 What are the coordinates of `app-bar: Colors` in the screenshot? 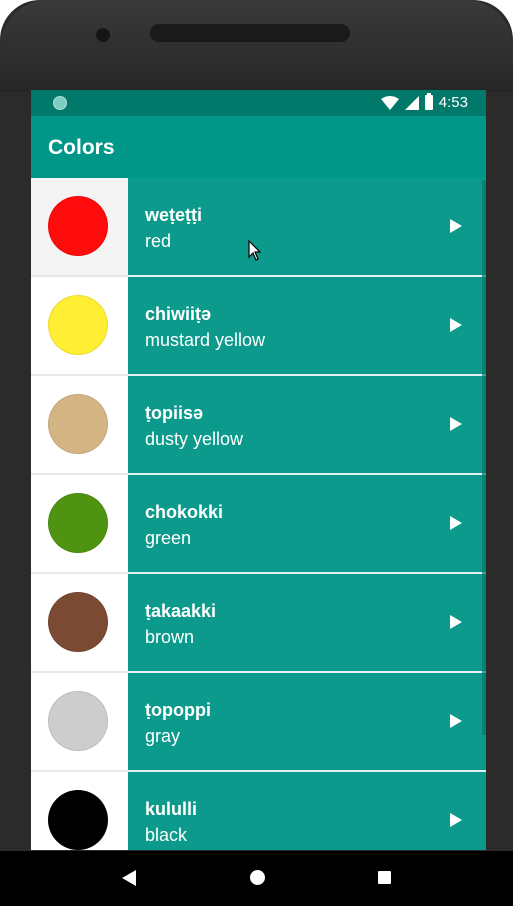 It's located at (258, 147).